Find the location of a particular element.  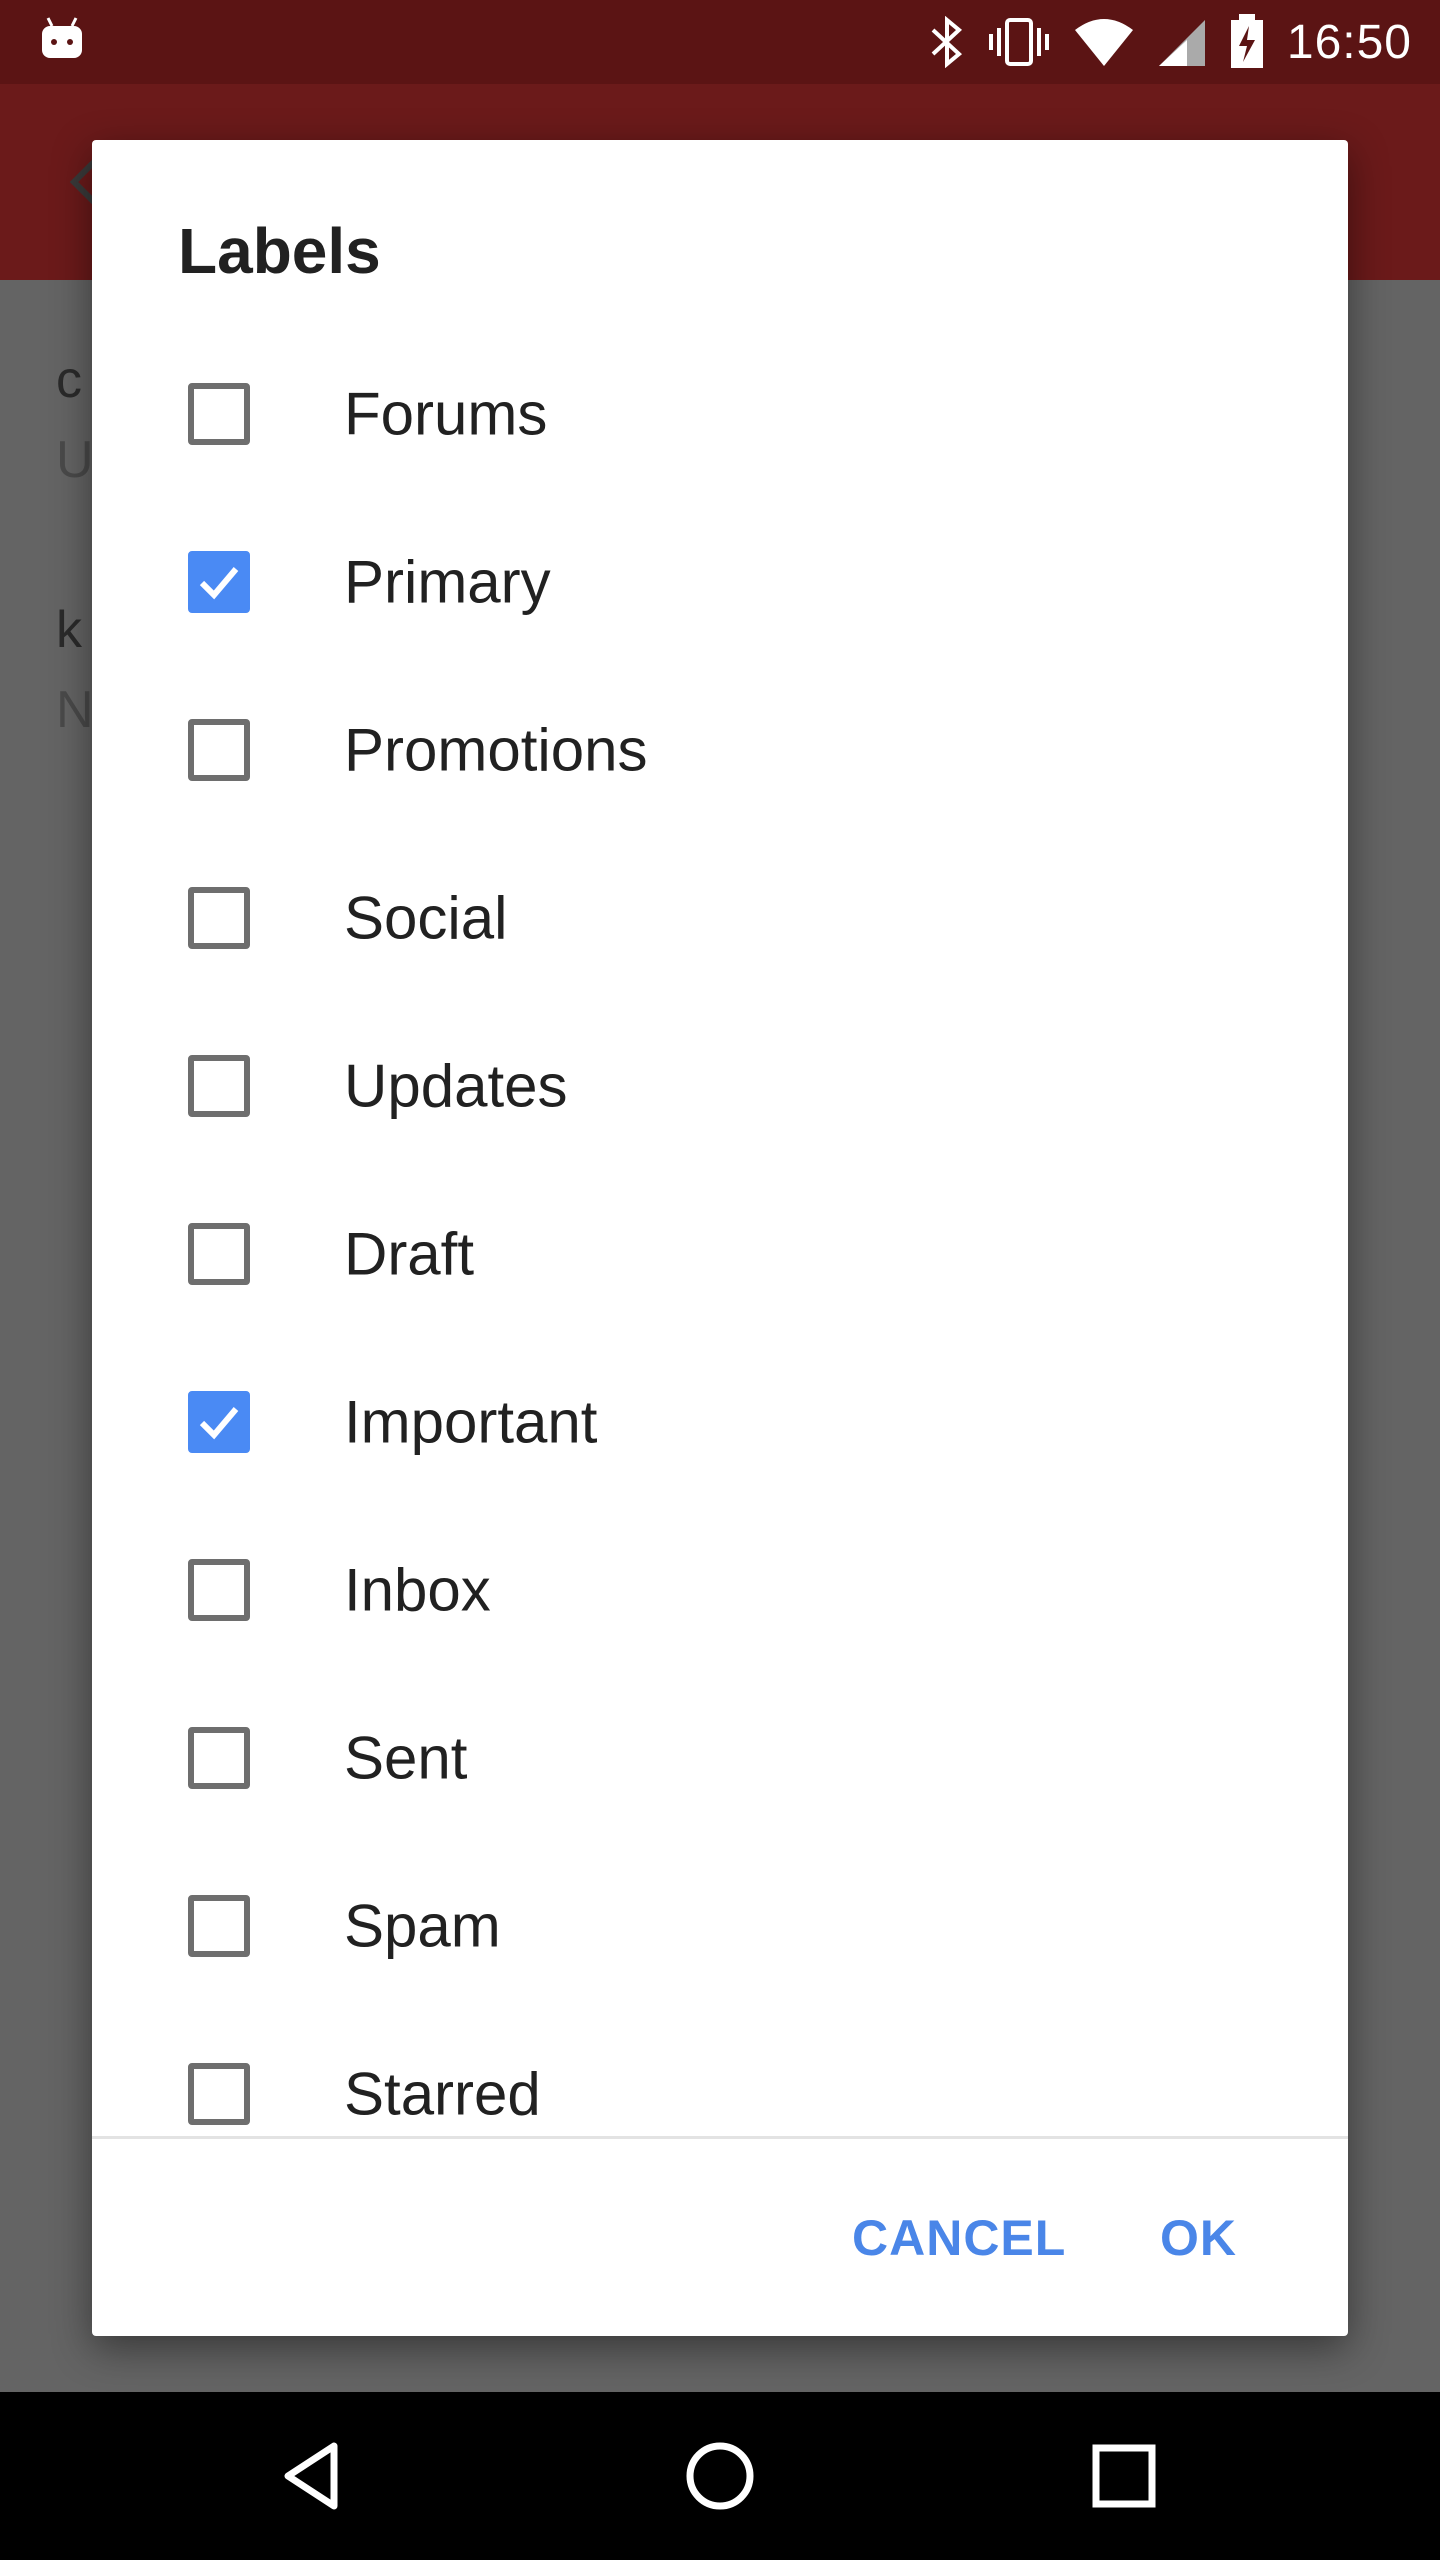

label-option-text: Inbox is located at coordinates (417, 1590).